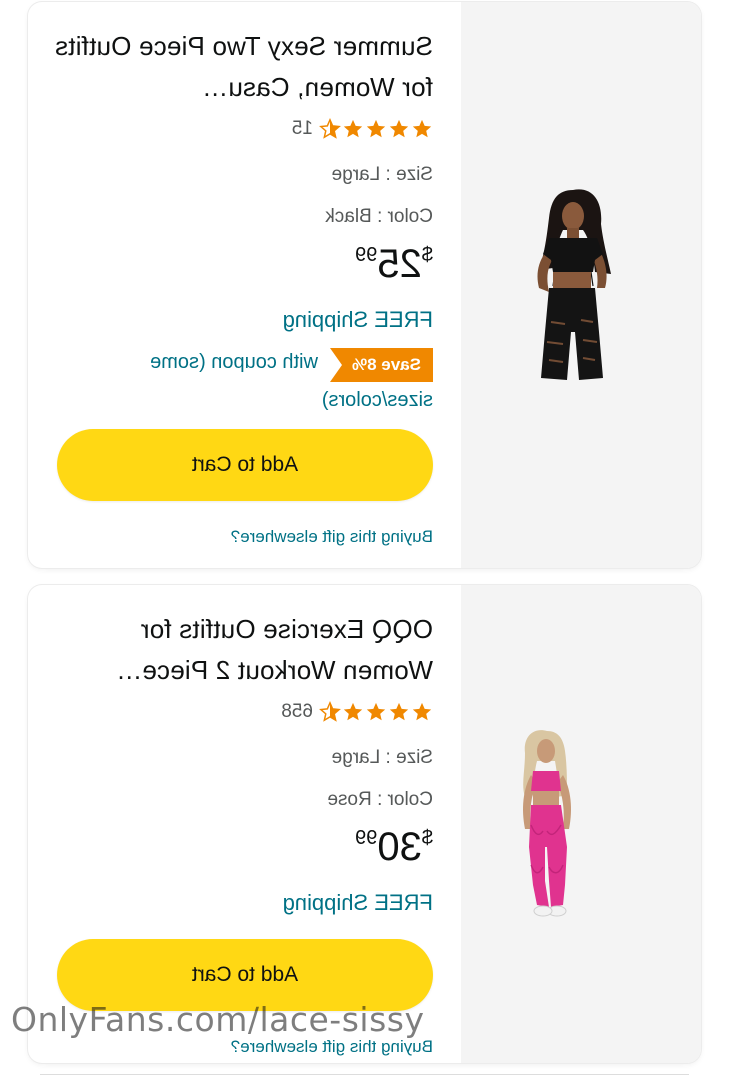 The height and width of the screenshot is (1079, 729). I want to click on rating-count: 658, so click(297, 712).